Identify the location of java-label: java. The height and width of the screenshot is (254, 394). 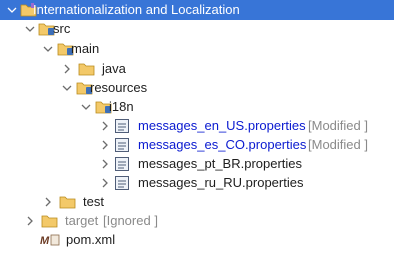
(114, 68).